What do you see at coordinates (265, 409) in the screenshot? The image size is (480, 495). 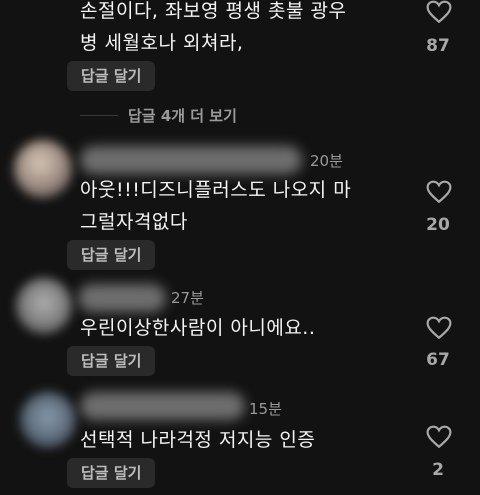 I see `timestamp: 15분` at bounding box center [265, 409].